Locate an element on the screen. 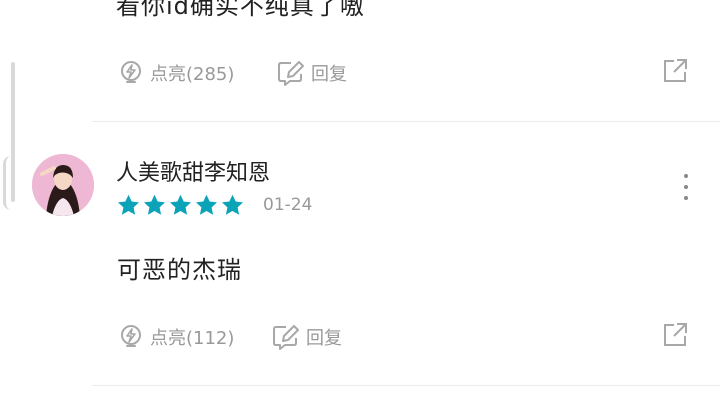 Image resolution: width=720 pixels, height=405 pixels. rating-stars is located at coordinates (180, 205).